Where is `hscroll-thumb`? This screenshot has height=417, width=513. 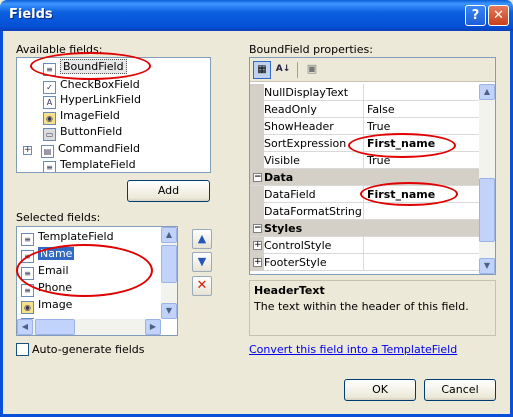 hscroll-thumb is located at coordinates (55, 327).